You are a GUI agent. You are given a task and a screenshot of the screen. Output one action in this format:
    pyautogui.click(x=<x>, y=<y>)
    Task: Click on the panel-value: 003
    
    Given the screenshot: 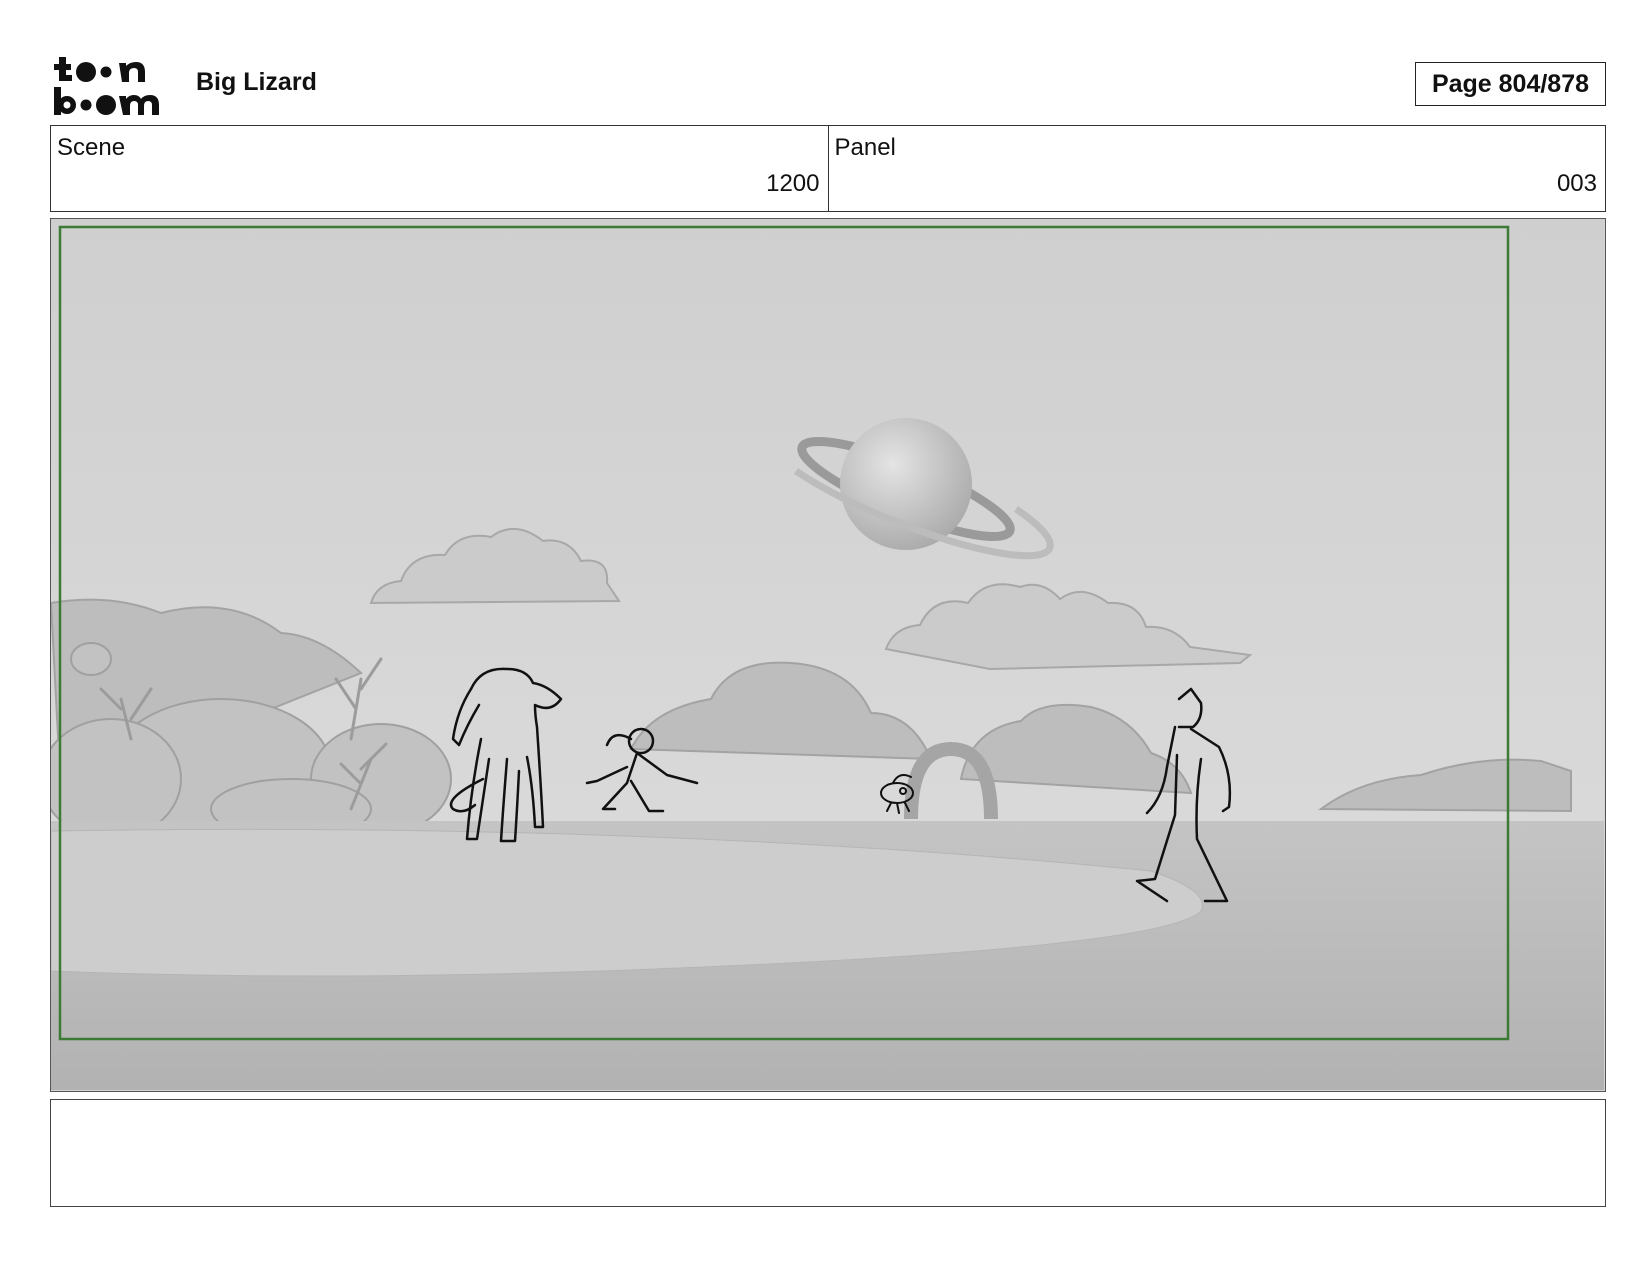 What is the action you would take?
    pyautogui.click(x=1576, y=183)
    